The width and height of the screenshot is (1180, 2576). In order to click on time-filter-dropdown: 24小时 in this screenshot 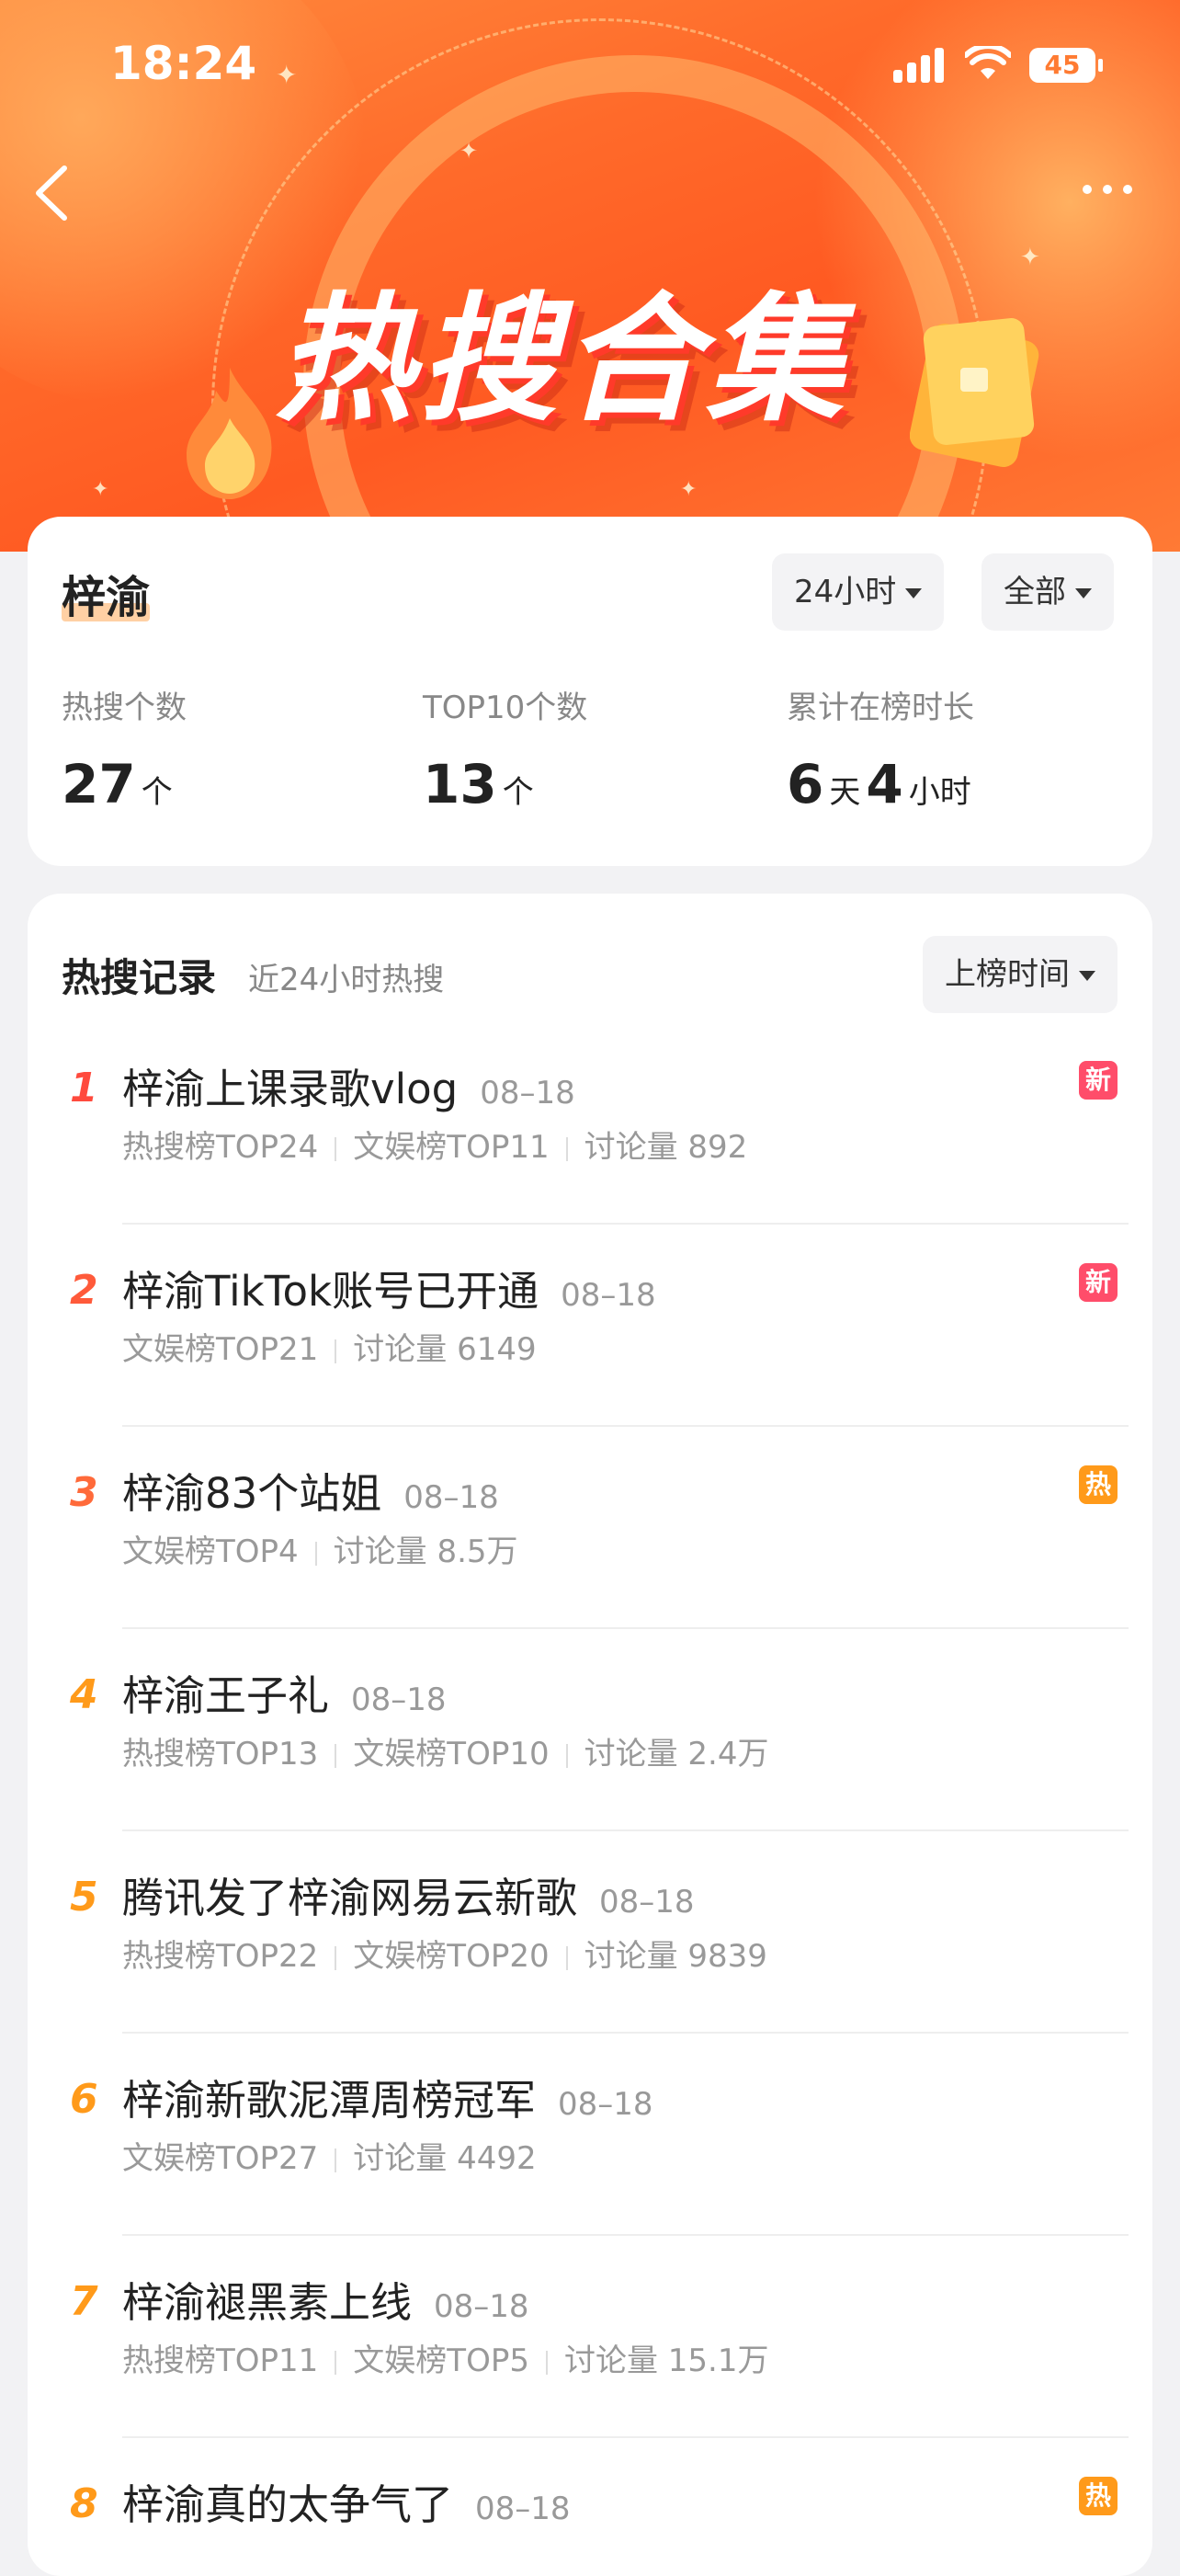, I will do `click(858, 592)`.